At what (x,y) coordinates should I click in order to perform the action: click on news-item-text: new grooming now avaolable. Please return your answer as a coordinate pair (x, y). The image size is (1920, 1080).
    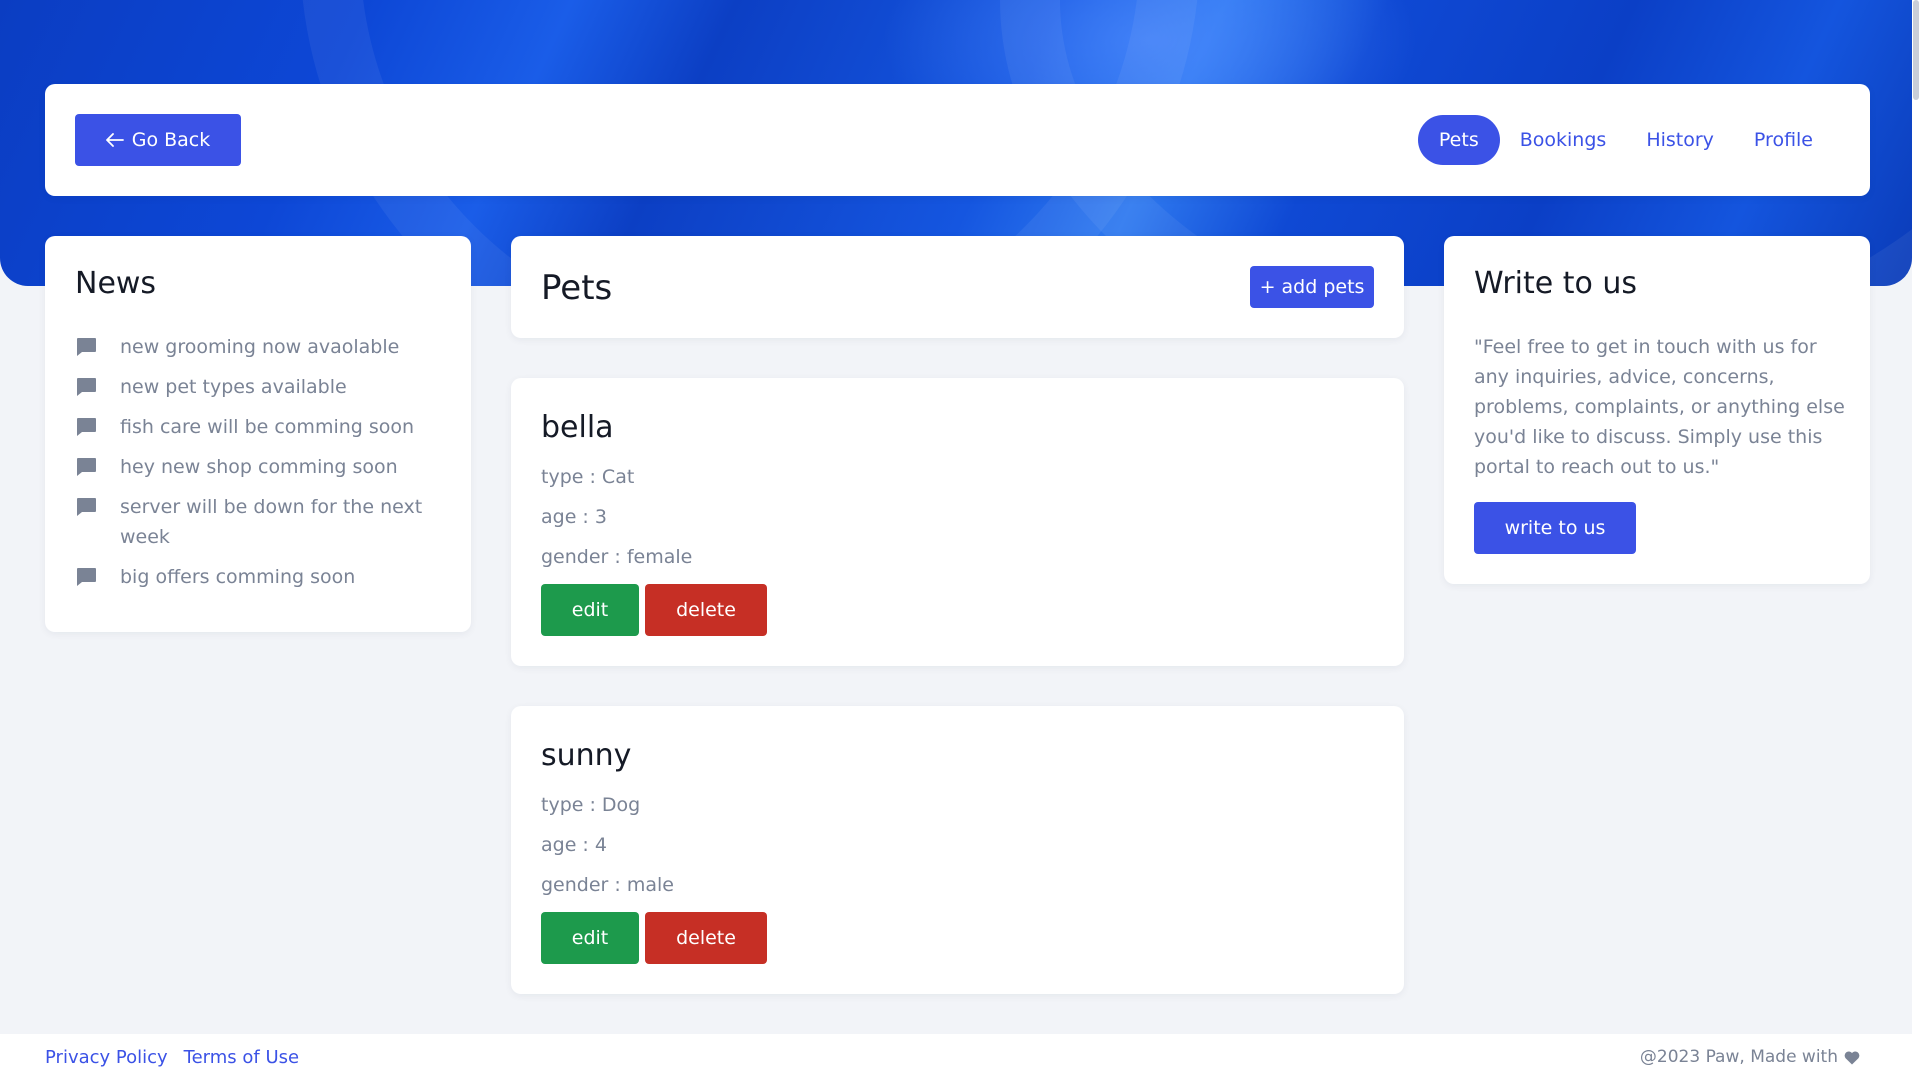
    Looking at the image, I should click on (260, 347).